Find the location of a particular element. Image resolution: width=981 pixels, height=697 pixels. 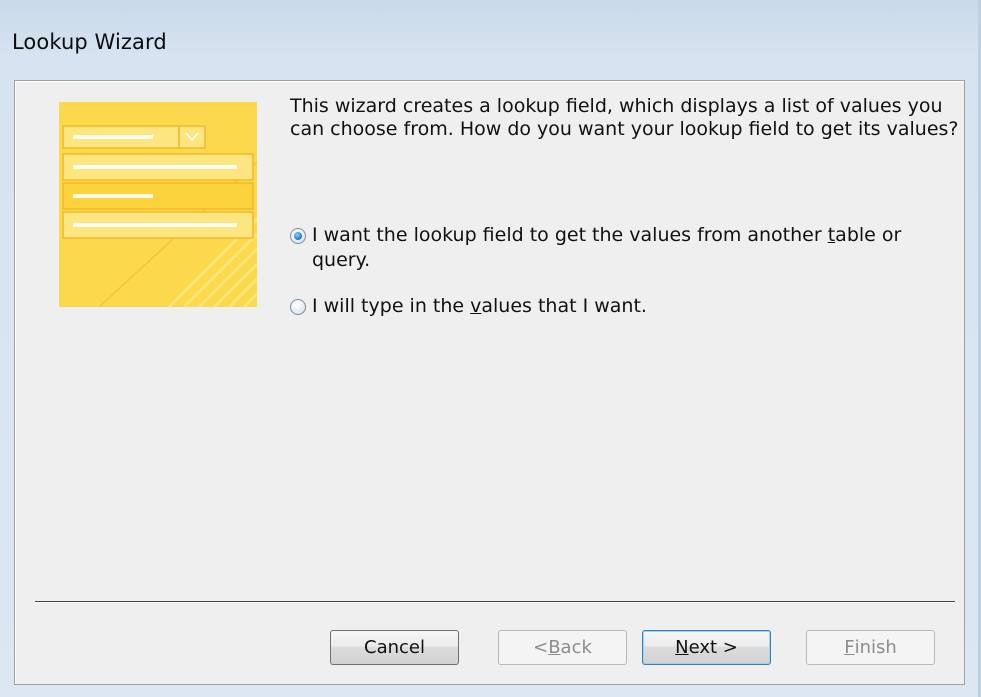

option-type-values: I will type in the values that I want. is located at coordinates (468, 306).